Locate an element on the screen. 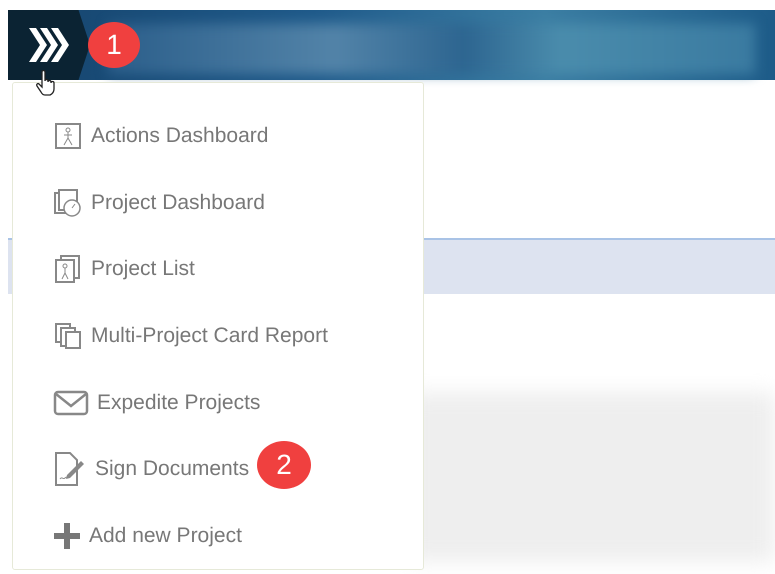 This screenshot has width=775, height=574. gauge-cards-icon is located at coordinates (68, 202).